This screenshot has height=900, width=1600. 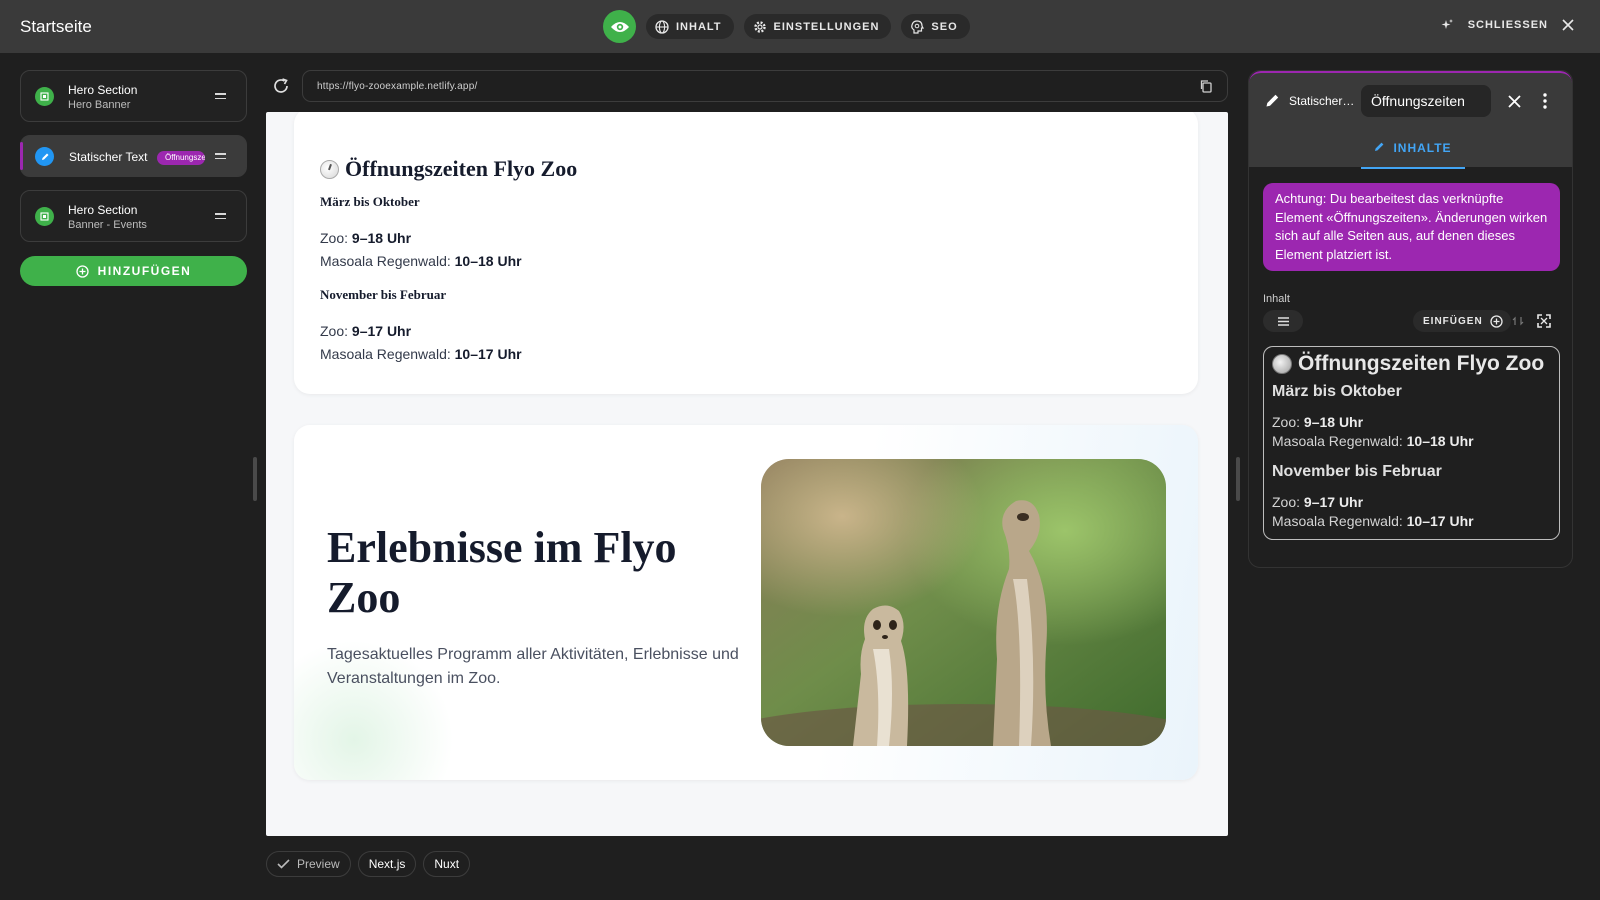 I want to click on element-name-field: Öffnungszeiten, so click(x=1426, y=101).